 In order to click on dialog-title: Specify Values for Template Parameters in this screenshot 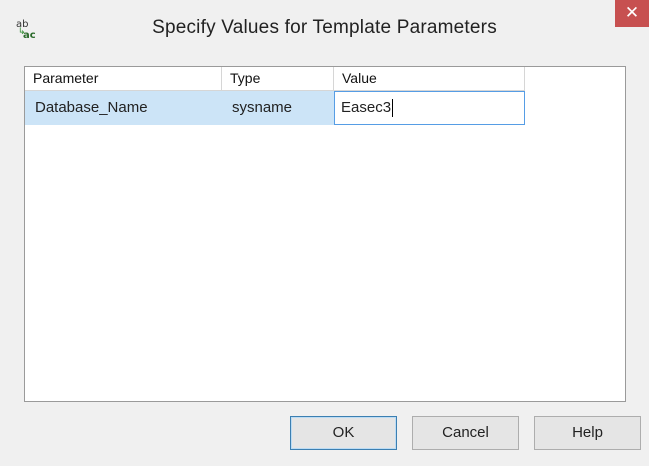, I will do `click(324, 27)`.